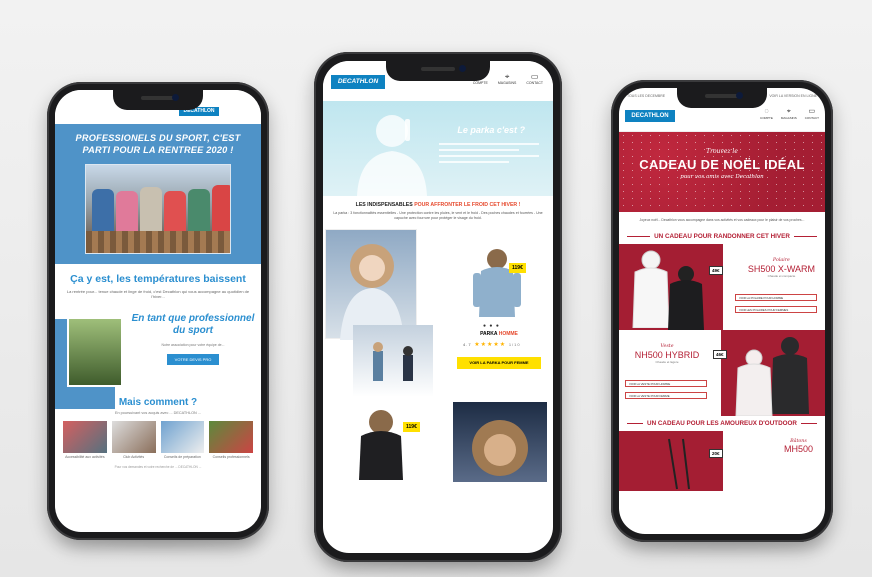 This screenshot has width=872, height=577. I want to click on thumbnail-item: Conseils de préparation, so click(182, 440).